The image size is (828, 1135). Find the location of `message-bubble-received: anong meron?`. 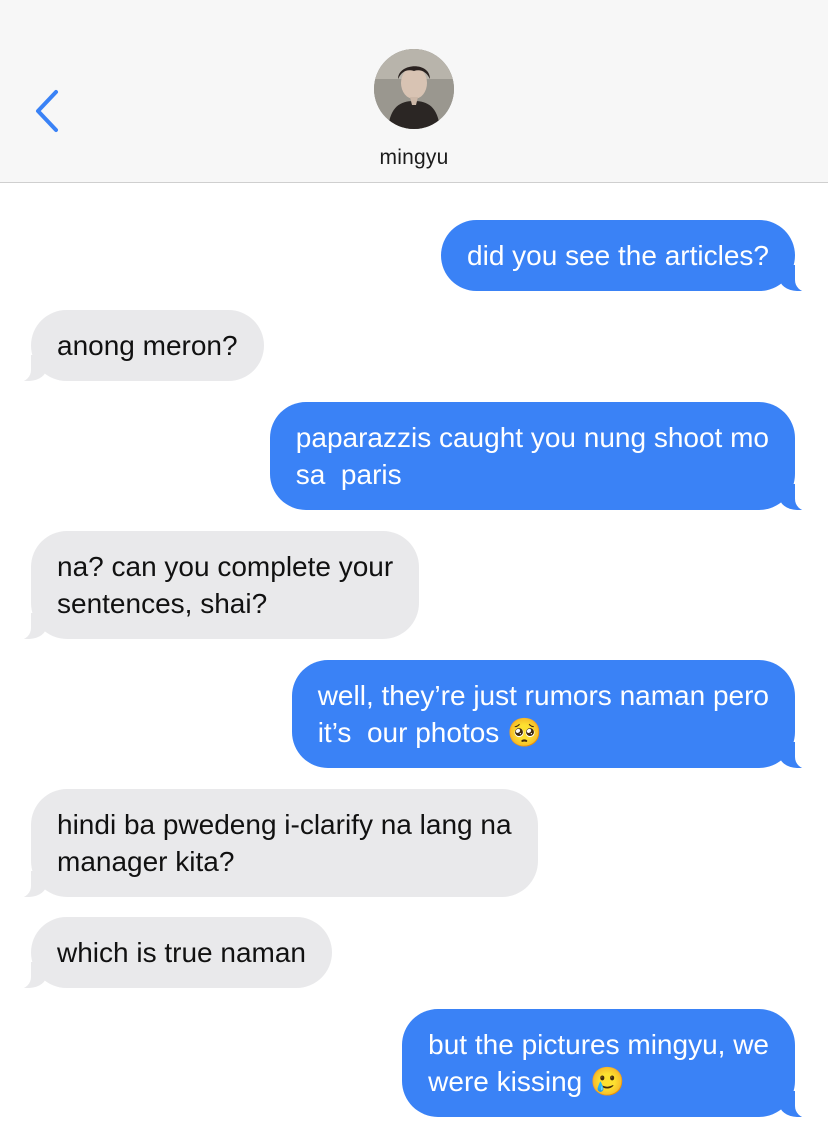

message-bubble-received: anong meron? is located at coordinates (138, 346).